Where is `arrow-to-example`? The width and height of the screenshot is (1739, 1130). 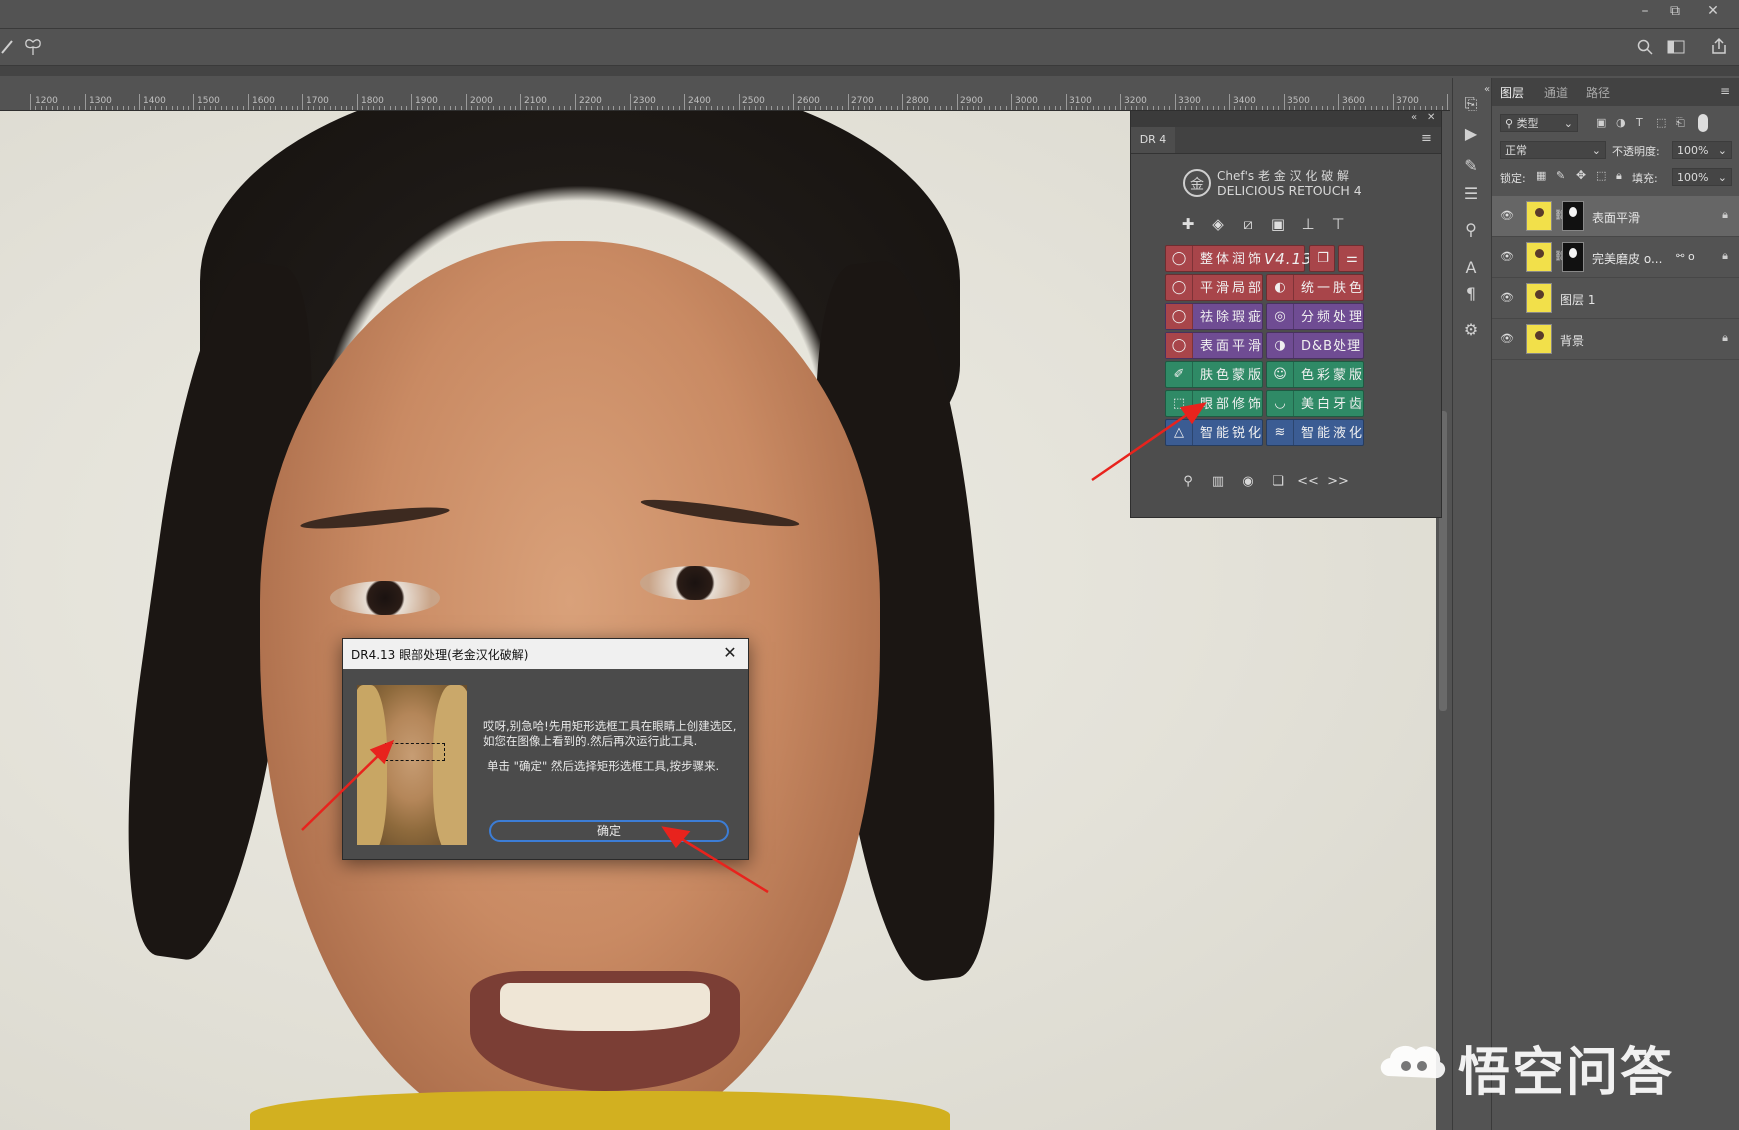
arrow-to-example is located at coordinates (342, 791).